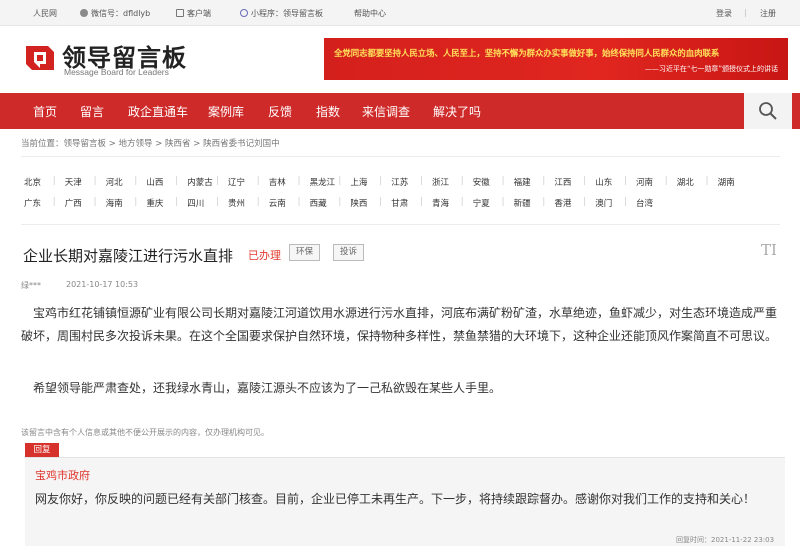  Describe the element at coordinates (328, 111) in the screenshot. I see `nav-index: 指数` at that location.